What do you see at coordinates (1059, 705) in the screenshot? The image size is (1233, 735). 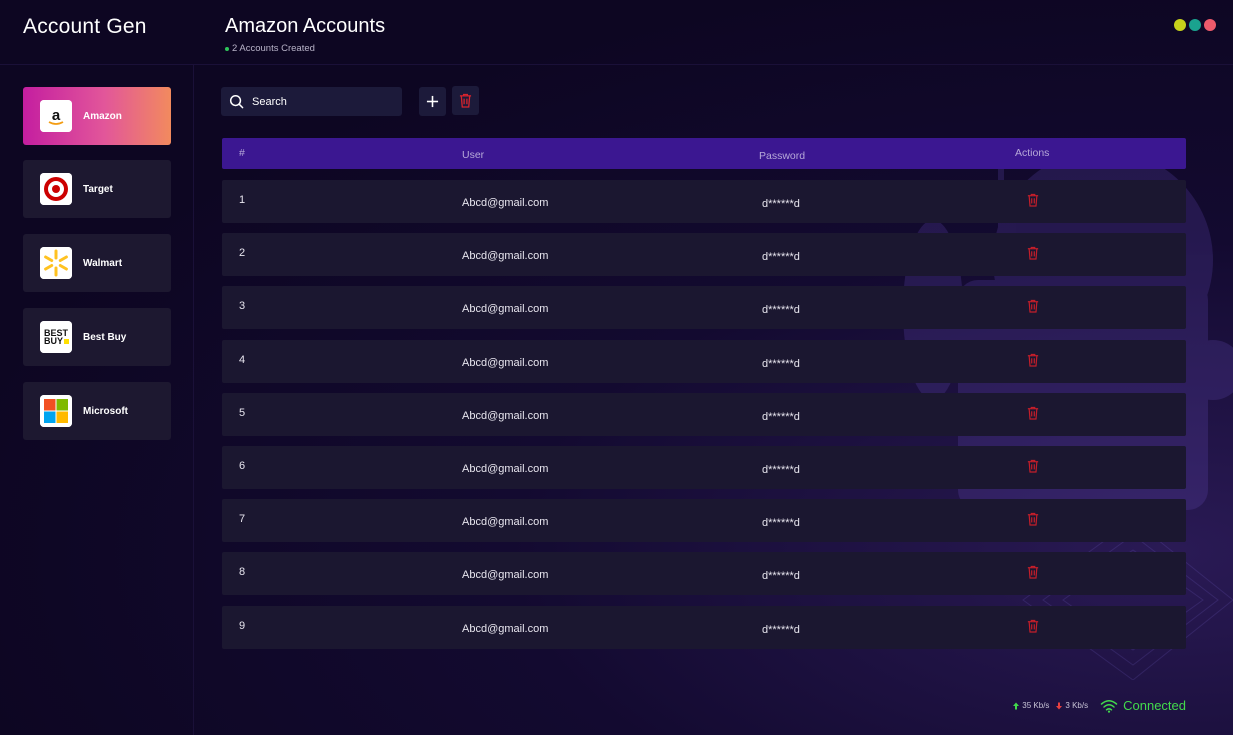 I see `arrow-down-icon` at bounding box center [1059, 705].